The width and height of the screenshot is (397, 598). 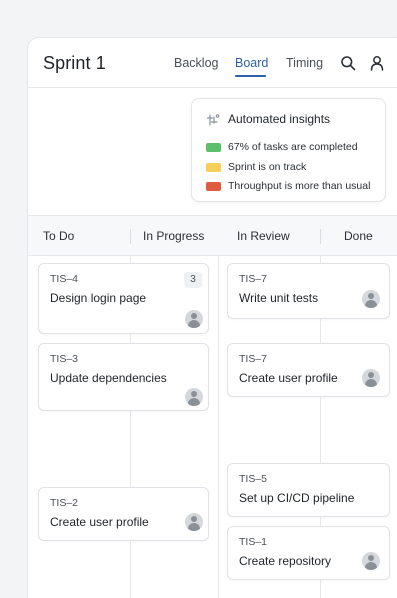 What do you see at coordinates (213, 167) in the screenshot?
I see `status-yellow-indicator` at bounding box center [213, 167].